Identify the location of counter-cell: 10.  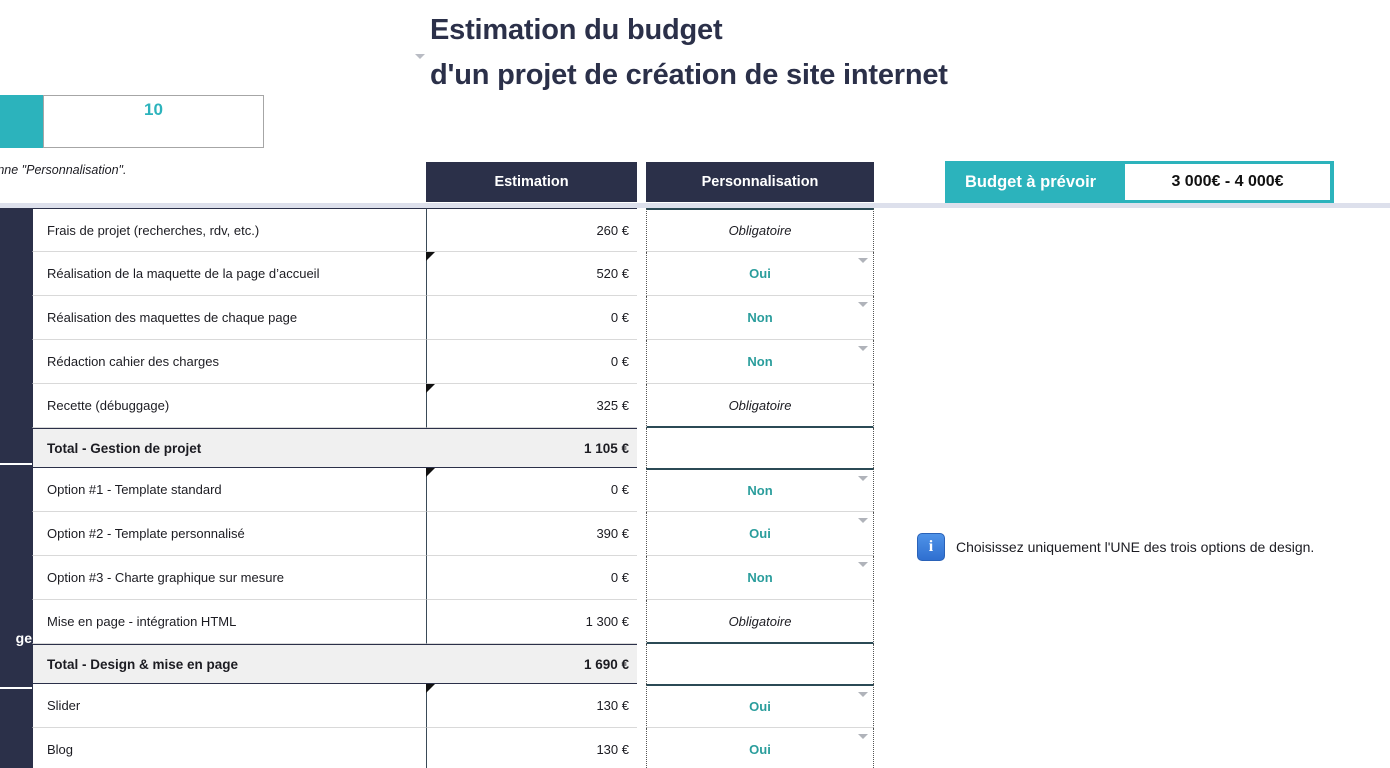
(153, 121).